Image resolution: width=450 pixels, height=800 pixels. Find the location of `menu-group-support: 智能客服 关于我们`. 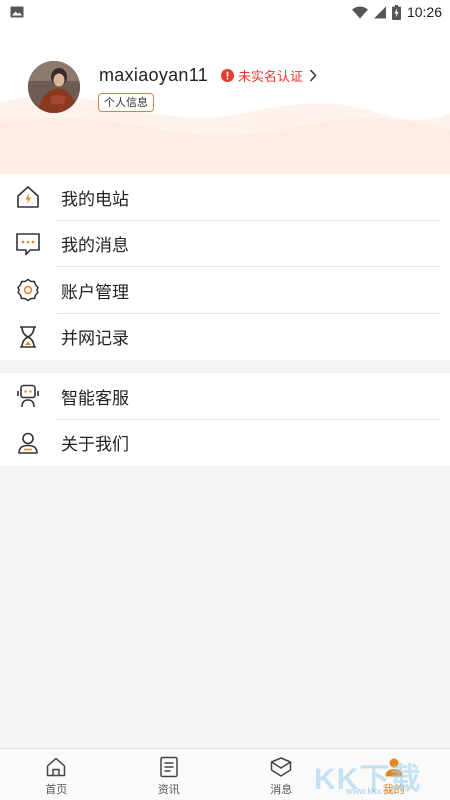

menu-group-support: 智能客服 关于我们 is located at coordinates (225, 419).